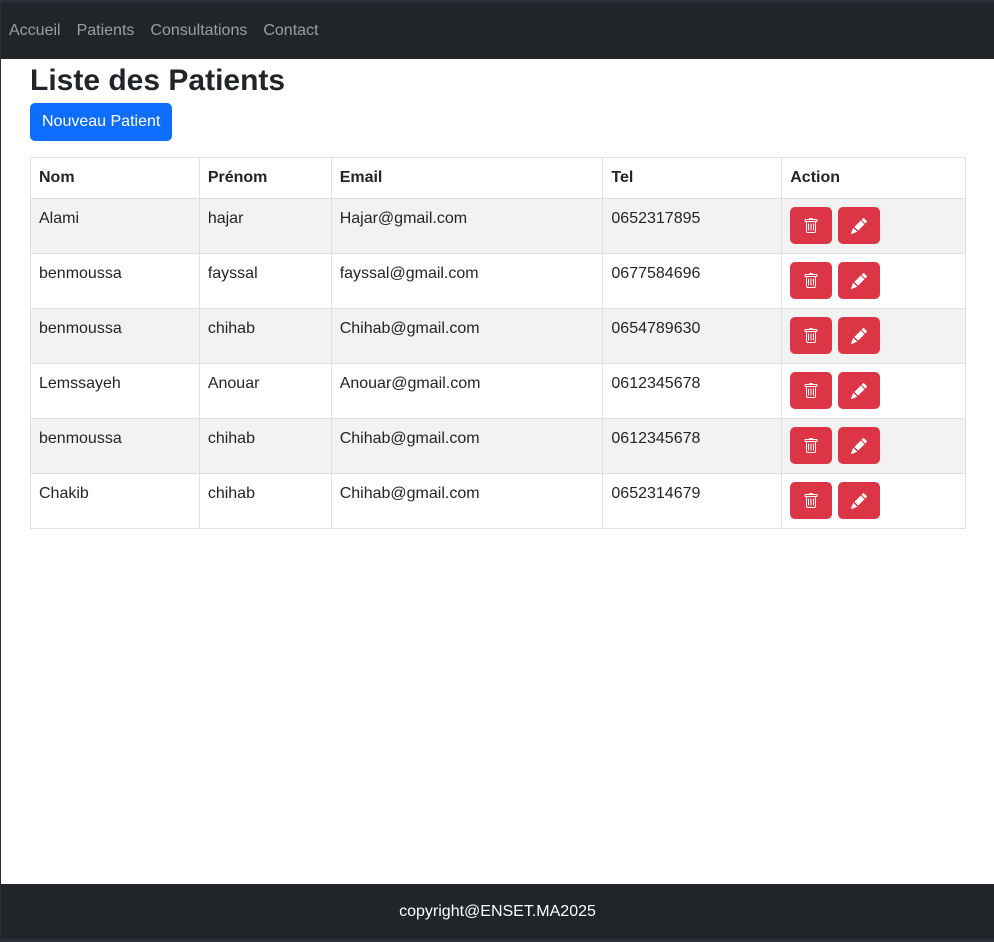 Image resolution: width=994 pixels, height=942 pixels. I want to click on table-row: Chakib chihab Chihab@gmail.com 0652314679, so click(498, 501).